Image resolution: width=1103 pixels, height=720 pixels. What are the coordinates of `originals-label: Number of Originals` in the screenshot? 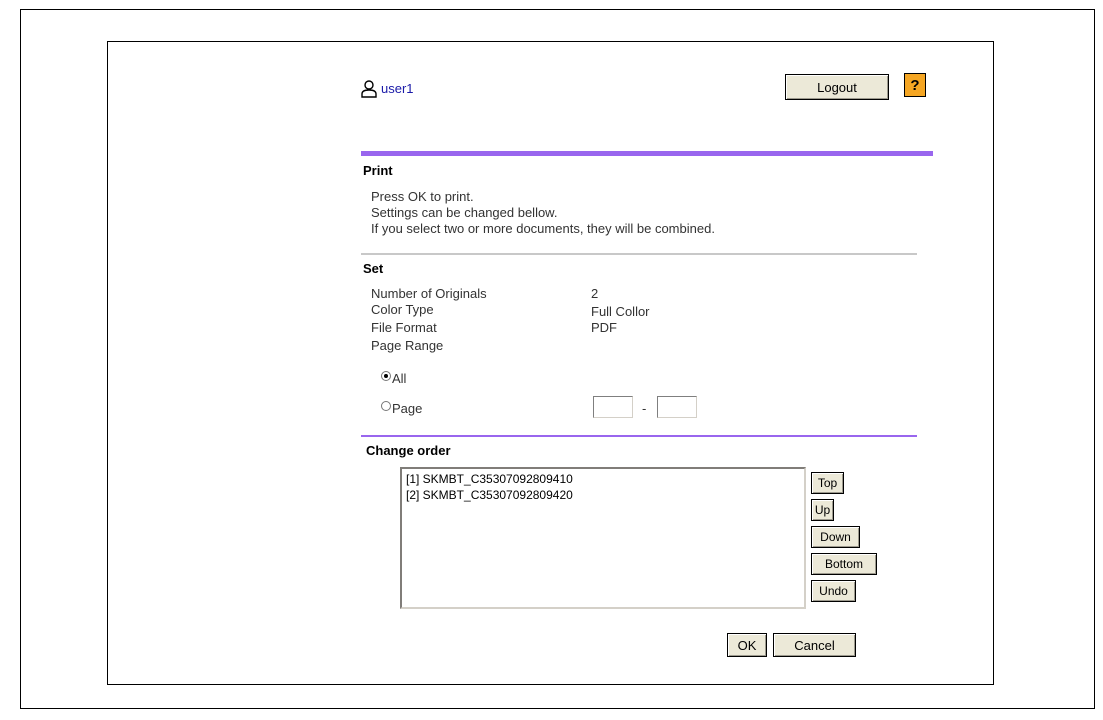 It's located at (429, 293).